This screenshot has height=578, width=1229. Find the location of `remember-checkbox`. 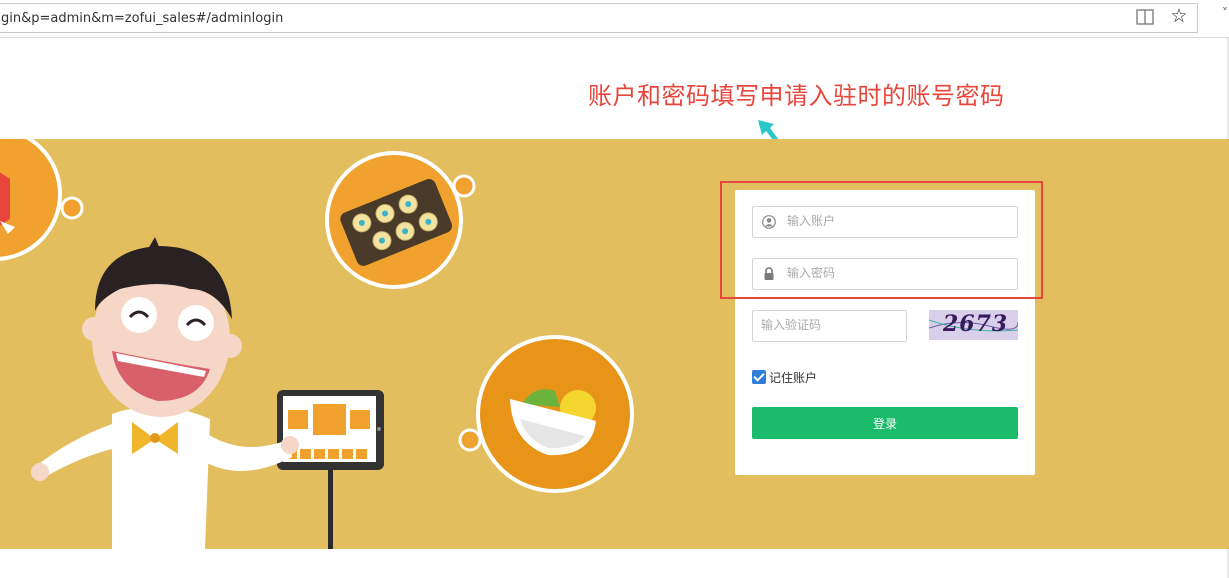

remember-checkbox is located at coordinates (759, 377).